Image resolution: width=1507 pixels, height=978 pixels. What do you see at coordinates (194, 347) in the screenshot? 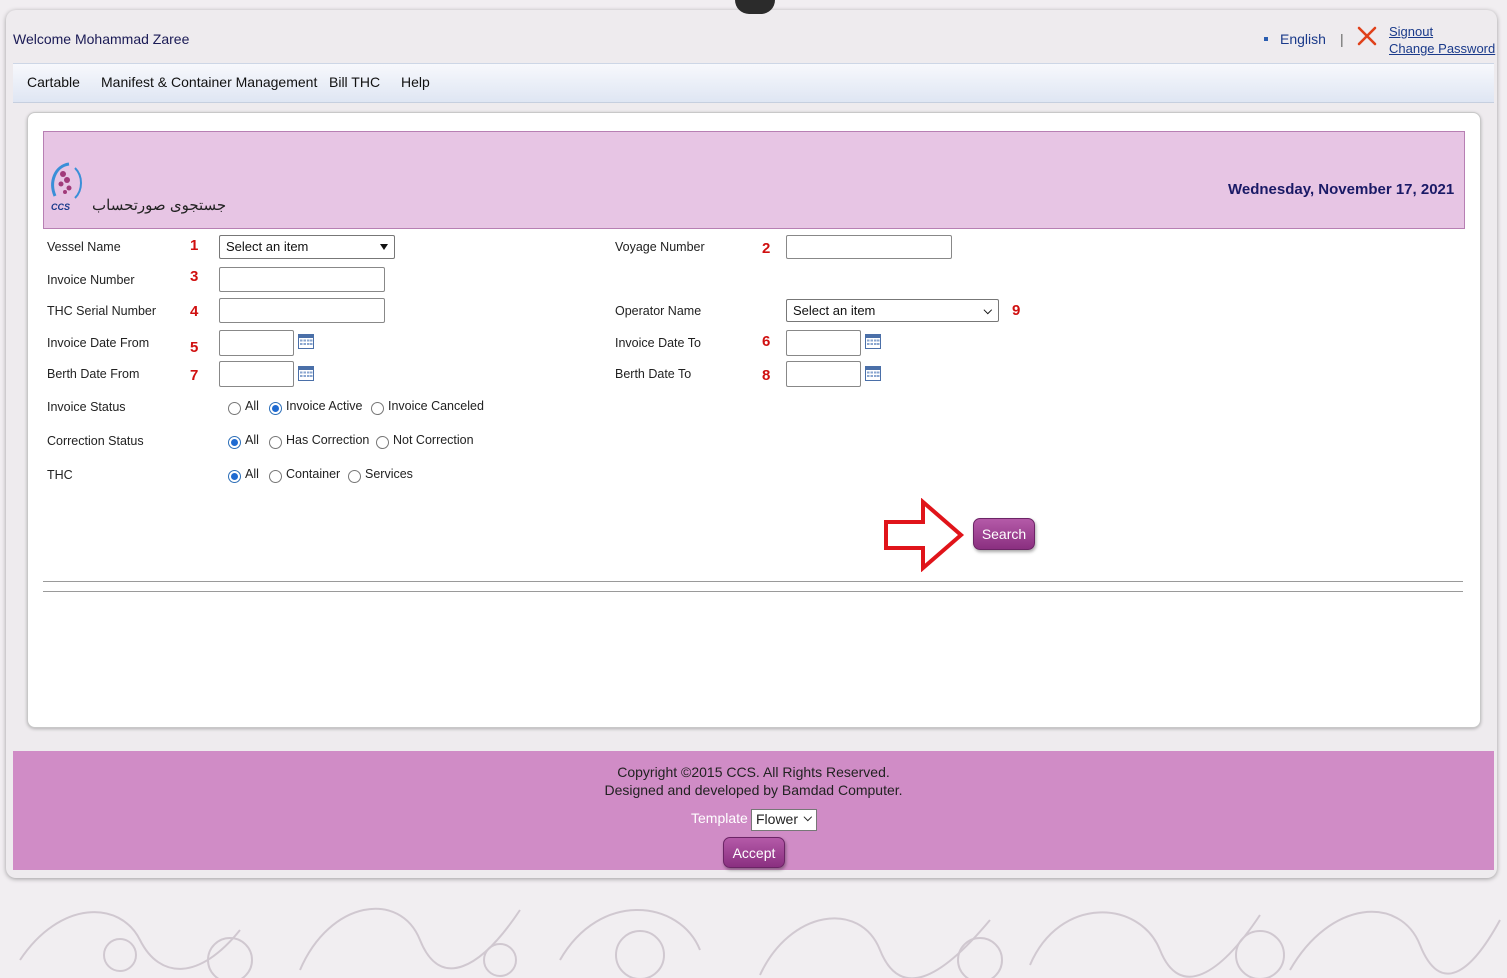
I see `marker-5: 5` at bounding box center [194, 347].